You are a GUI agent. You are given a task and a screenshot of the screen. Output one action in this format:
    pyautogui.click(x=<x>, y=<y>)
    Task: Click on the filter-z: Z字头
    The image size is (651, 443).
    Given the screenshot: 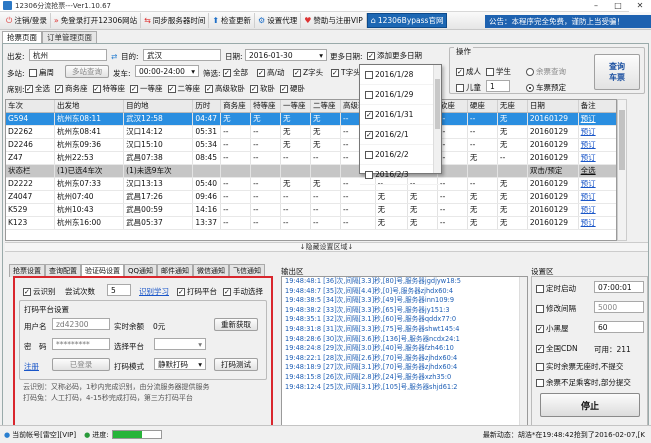 What is the action you would take?
    pyautogui.click(x=308, y=72)
    